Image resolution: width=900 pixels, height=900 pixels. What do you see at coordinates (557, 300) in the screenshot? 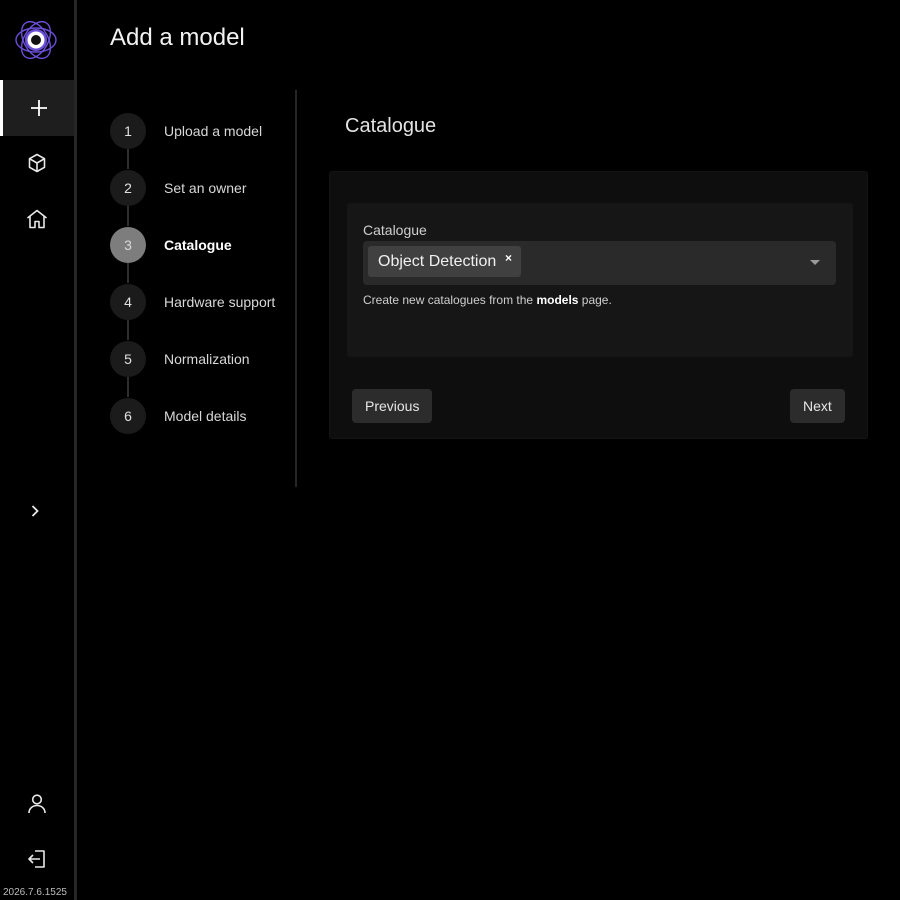
I see `models-page-link: models` at bounding box center [557, 300].